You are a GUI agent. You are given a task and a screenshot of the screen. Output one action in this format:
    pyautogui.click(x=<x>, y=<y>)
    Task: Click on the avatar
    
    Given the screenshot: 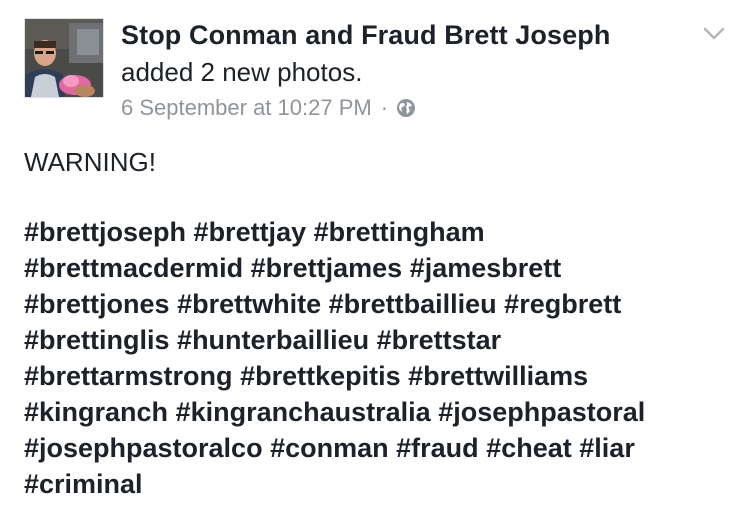 What is the action you would take?
    pyautogui.click(x=64, y=58)
    